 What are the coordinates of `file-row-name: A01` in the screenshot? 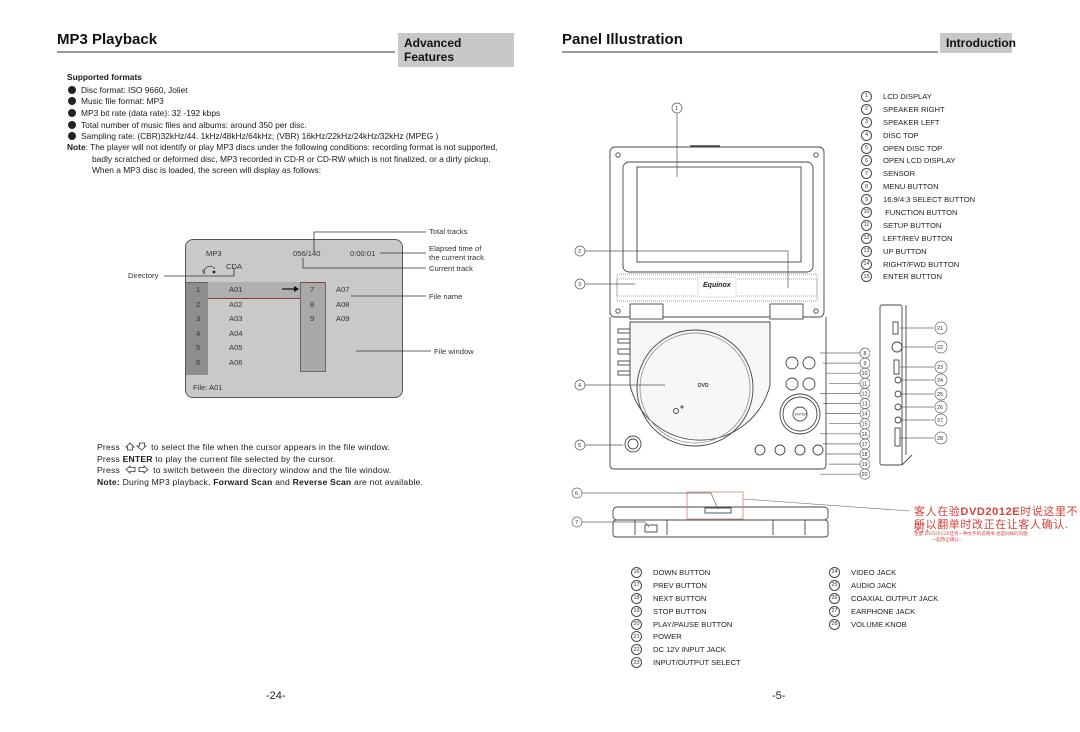 It's located at (236, 289).